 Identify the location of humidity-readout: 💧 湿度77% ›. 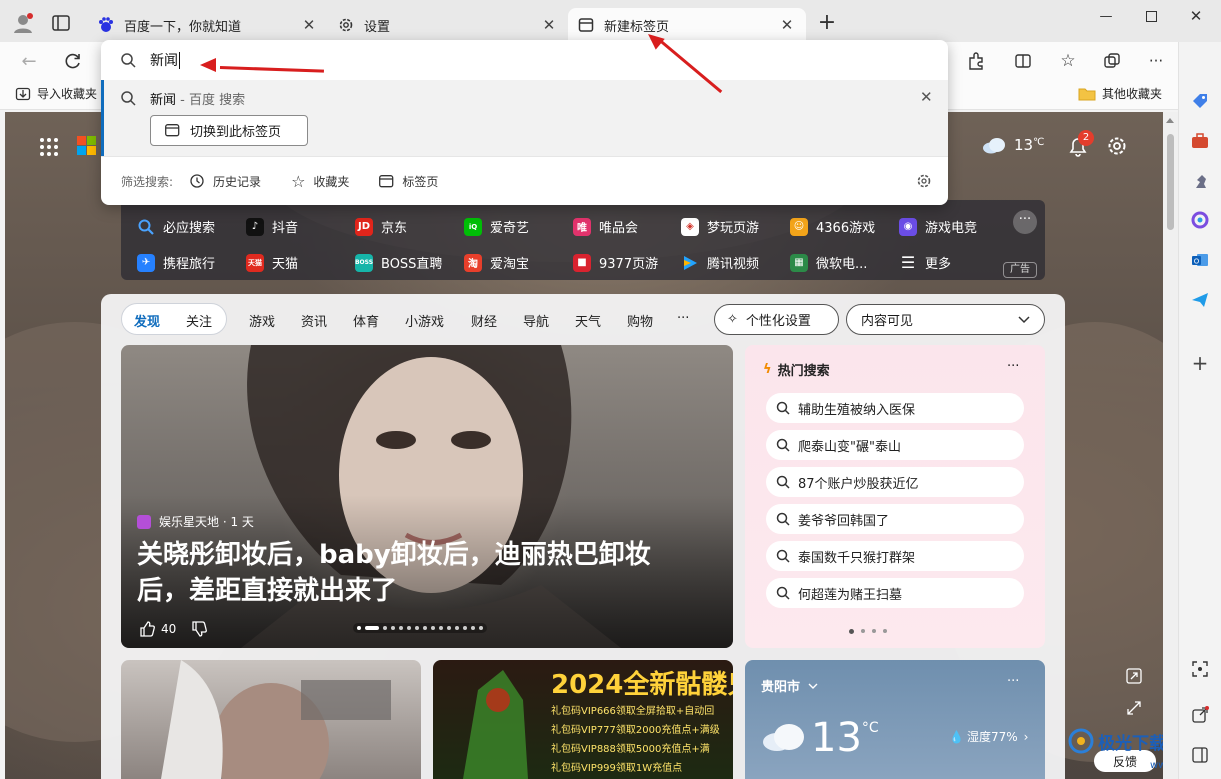
(988, 736).